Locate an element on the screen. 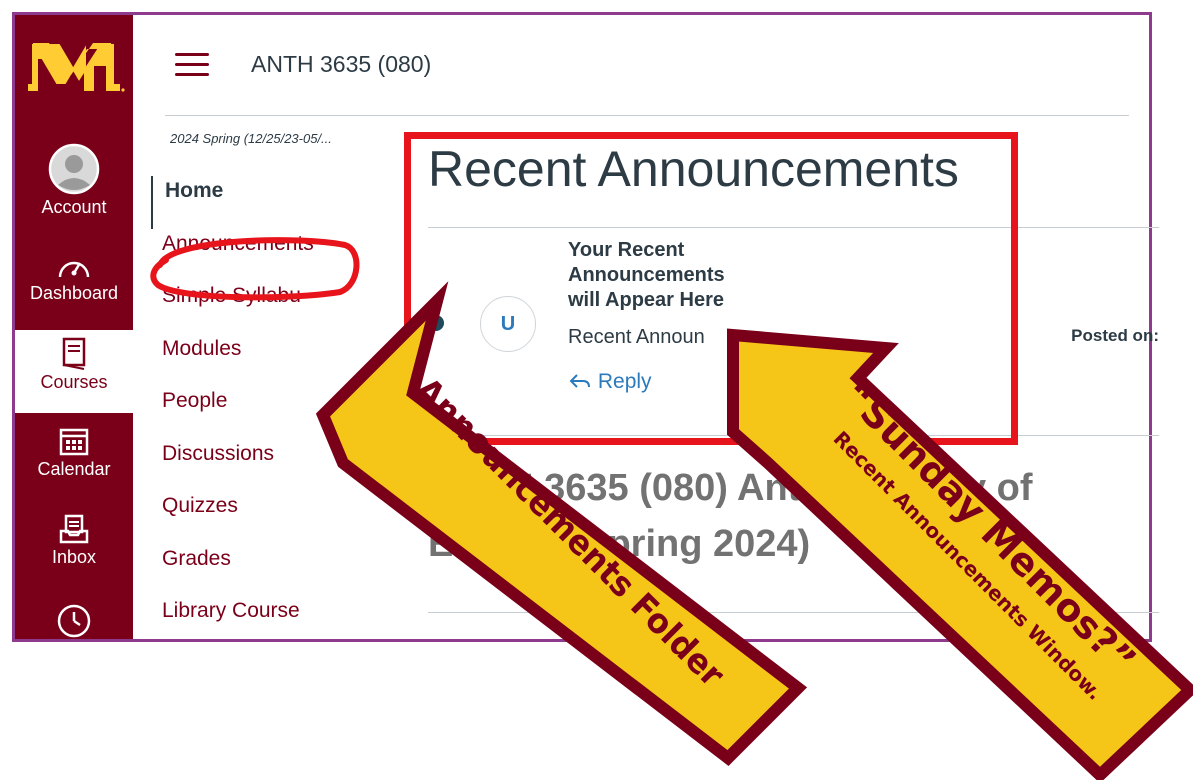 The image size is (1193, 780). page-heading-line: ANTH 3635 (080) Anthropology of is located at coordinates (730, 488).